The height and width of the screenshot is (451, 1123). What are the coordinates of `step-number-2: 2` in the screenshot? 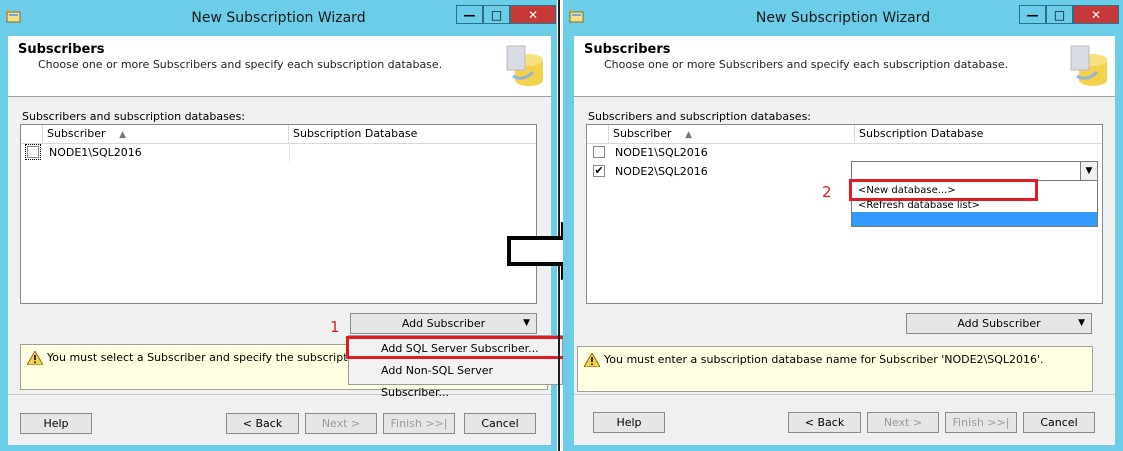 It's located at (827, 192).